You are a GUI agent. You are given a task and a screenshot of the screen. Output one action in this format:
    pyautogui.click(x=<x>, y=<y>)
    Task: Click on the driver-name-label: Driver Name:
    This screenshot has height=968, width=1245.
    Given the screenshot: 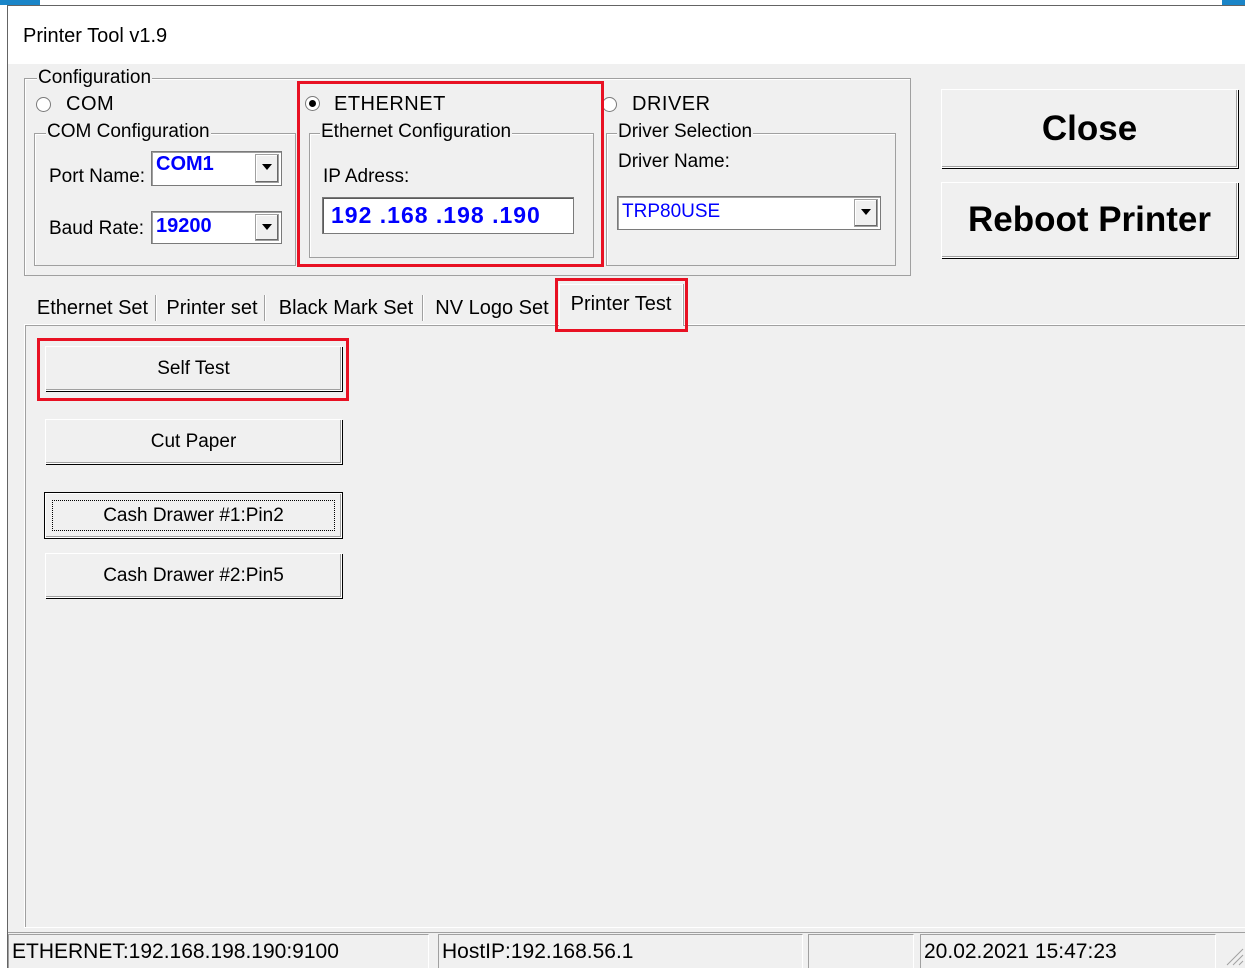 What is the action you would take?
    pyautogui.click(x=674, y=161)
    